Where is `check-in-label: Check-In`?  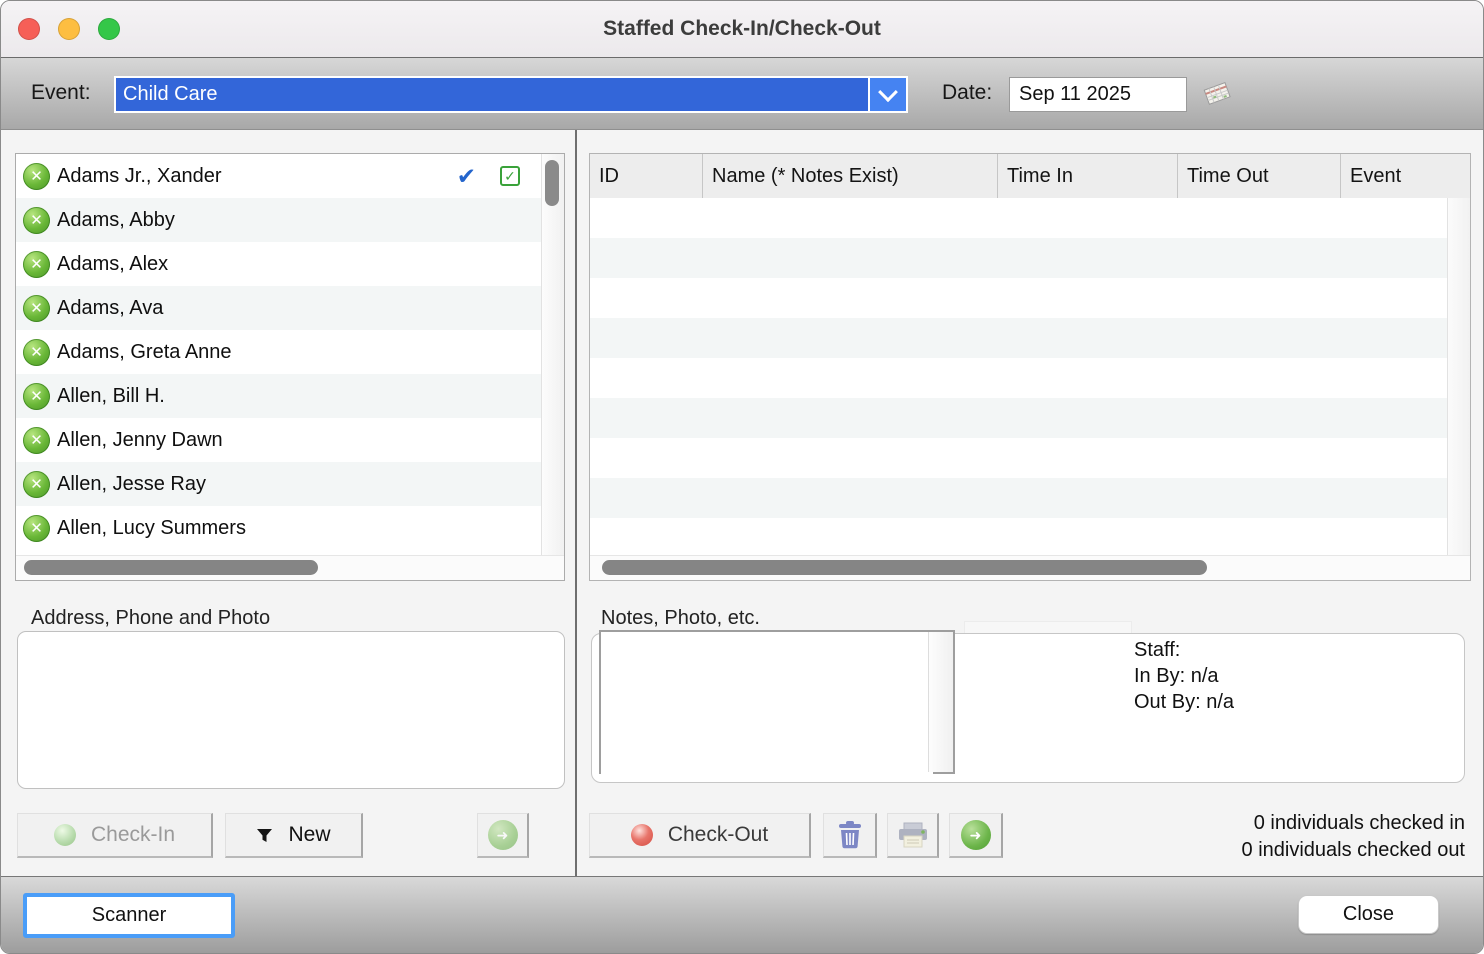
check-in-label: Check-In is located at coordinates (133, 834).